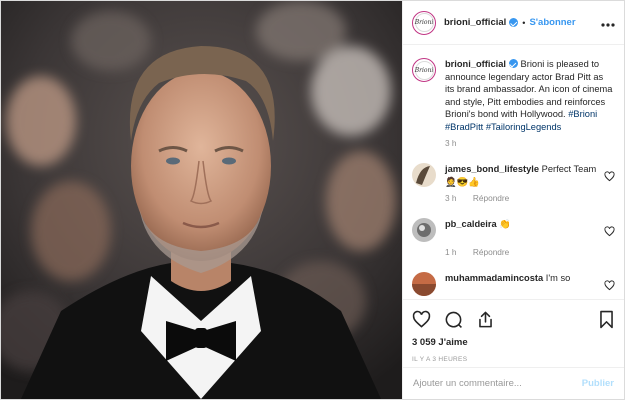 The height and width of the screenshot is (400, 625). Describe the element at coordinates (421, 319) in the screenshot. I see `heart-icon` at that location.